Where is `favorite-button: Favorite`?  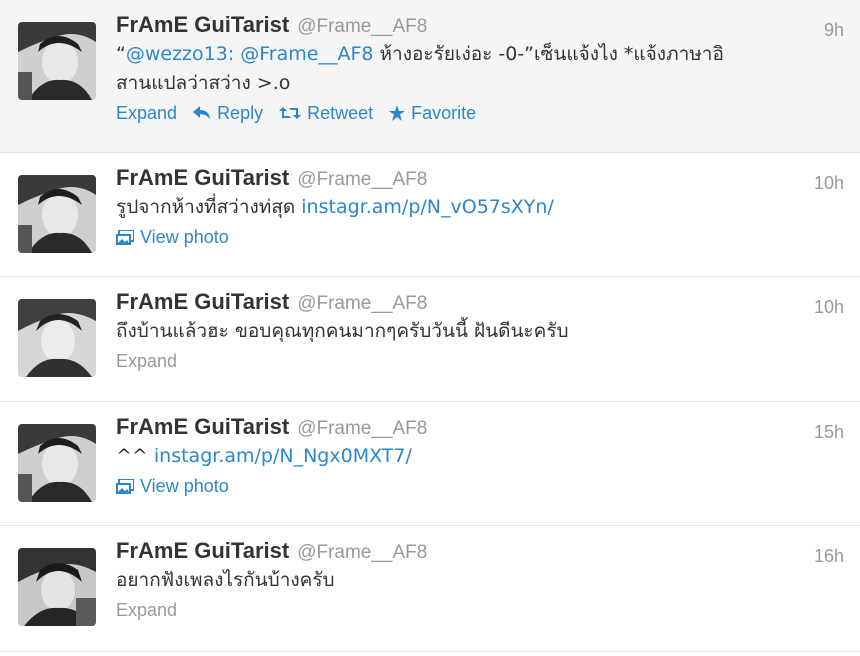
favorite-button: Favorite is located at coordinates (432, 113).